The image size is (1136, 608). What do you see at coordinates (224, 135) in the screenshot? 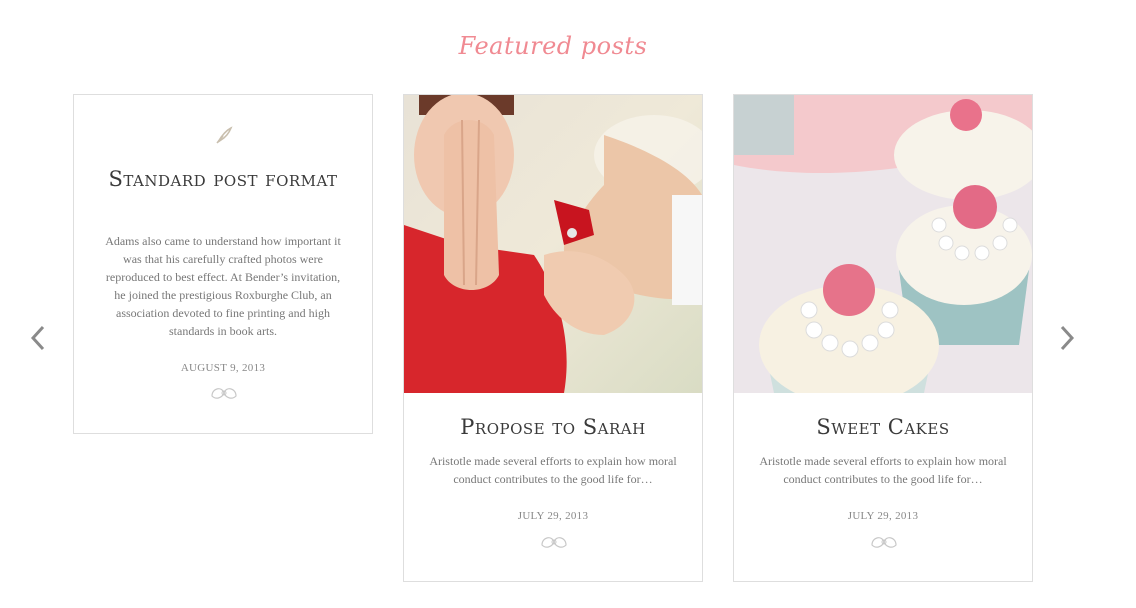
I see `quill-icon` at bounding box center [224, 135].